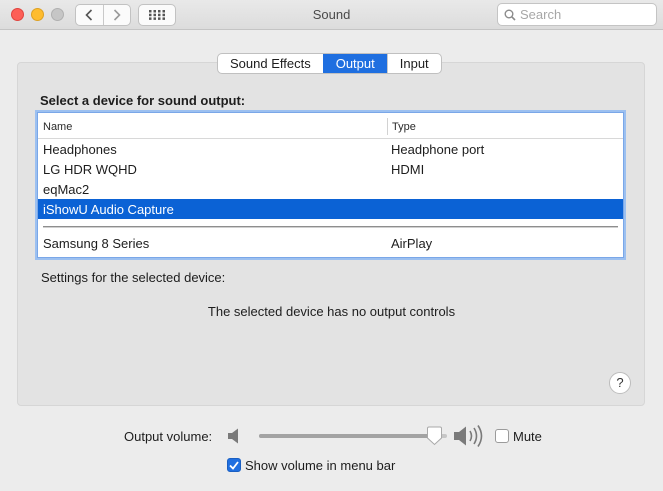 This screenshot has width=663, height=491. I want to click on tab-sound-effects: Sound Effects, so click(270, 63).